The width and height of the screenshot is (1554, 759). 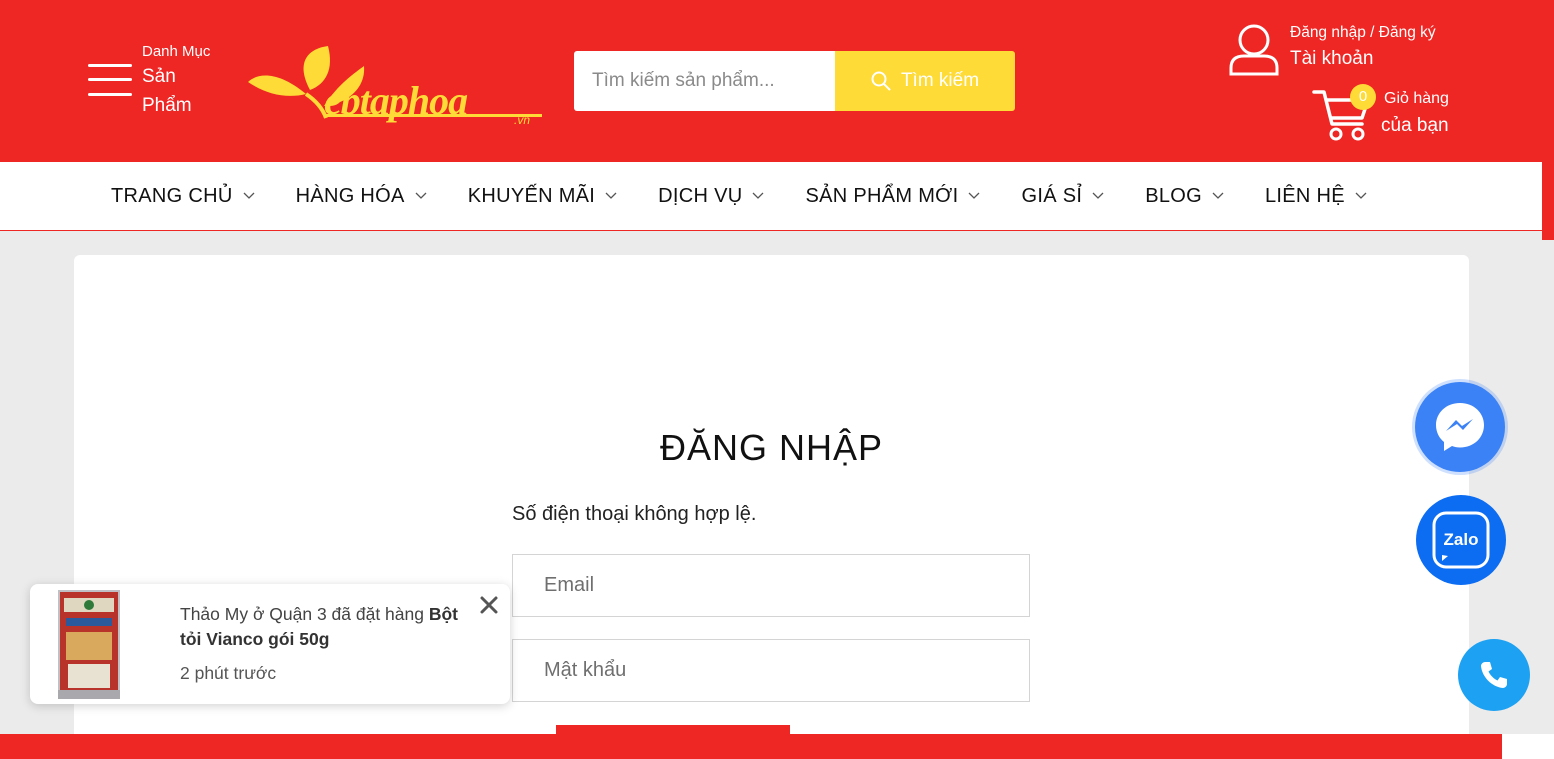 I want to click on nav-item-contact: LIÊN HỆ, so click(x=1316, y=196).